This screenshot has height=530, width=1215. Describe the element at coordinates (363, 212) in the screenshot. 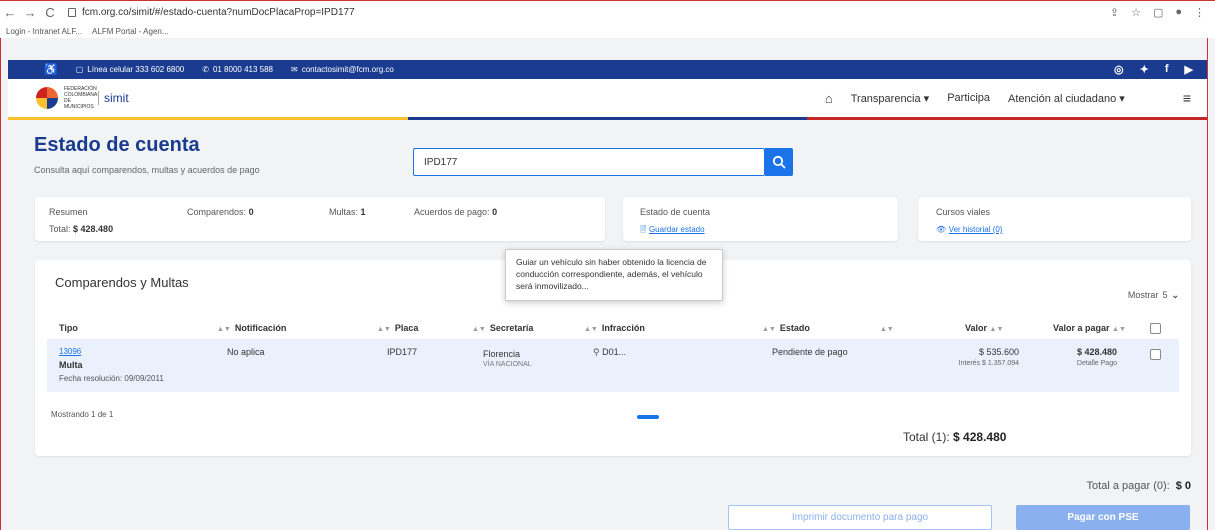

I see `multas-value: 1` at that location.